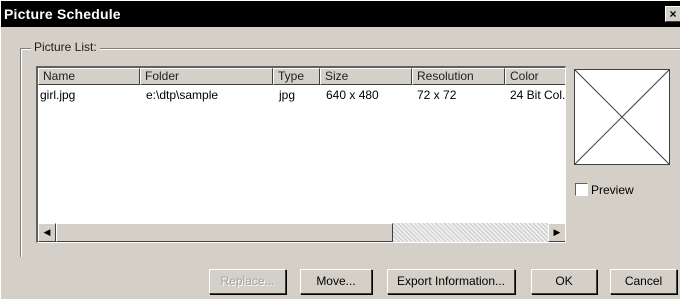  What do you see at coordinates (182, 95) in the screenshot?
I see `cell-folder: e:\dtp\sample` at bounding box center [182, 95].